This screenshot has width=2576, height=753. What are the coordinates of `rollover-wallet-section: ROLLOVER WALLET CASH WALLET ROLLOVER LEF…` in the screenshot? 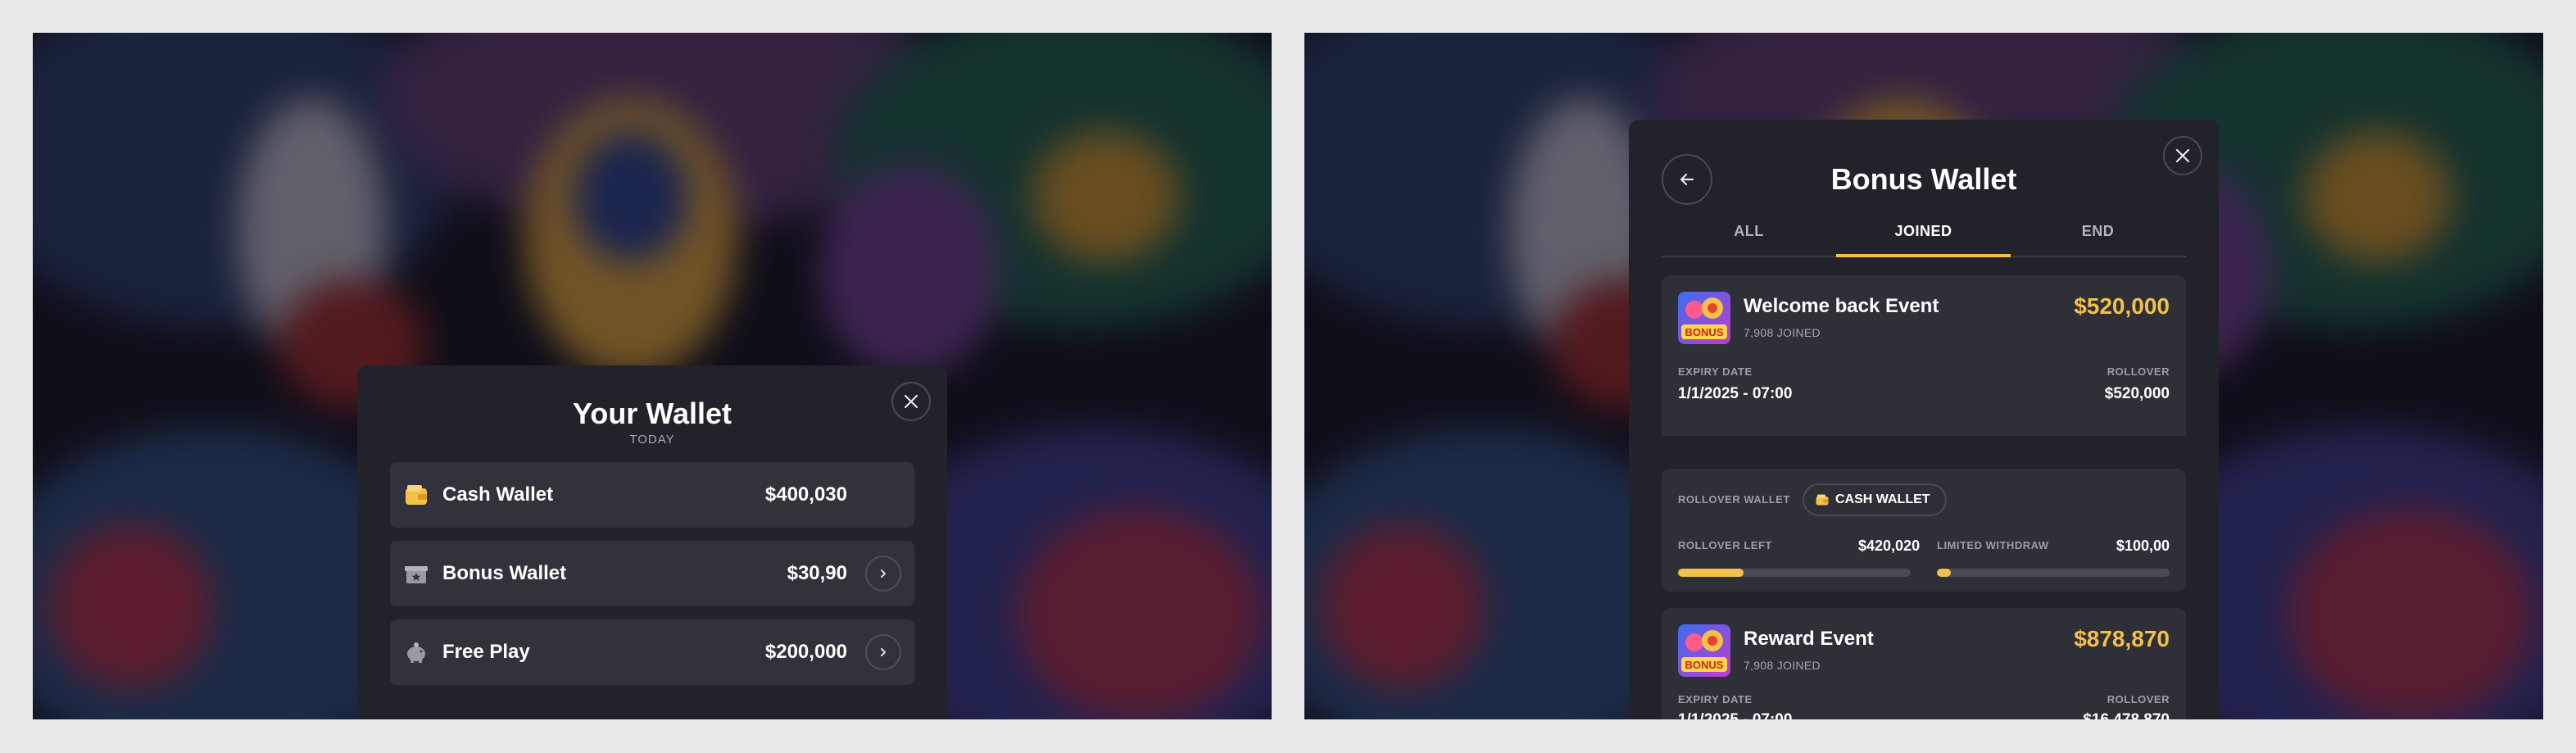 It's located at (1924, 530).